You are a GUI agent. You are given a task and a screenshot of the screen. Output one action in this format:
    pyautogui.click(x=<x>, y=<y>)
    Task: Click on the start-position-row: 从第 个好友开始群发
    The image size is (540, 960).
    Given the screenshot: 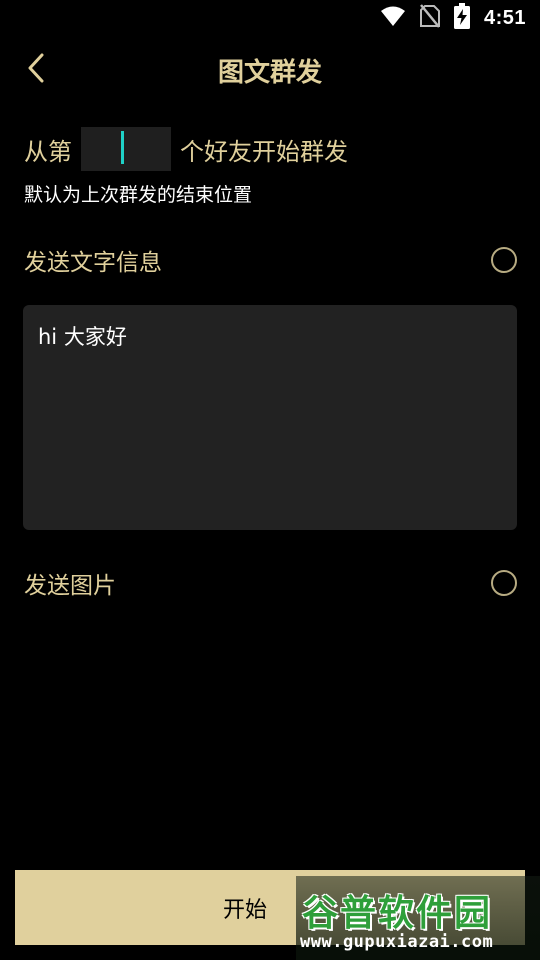 What is the action you would take?
    pyautogui.click(x=186, y=149)
    